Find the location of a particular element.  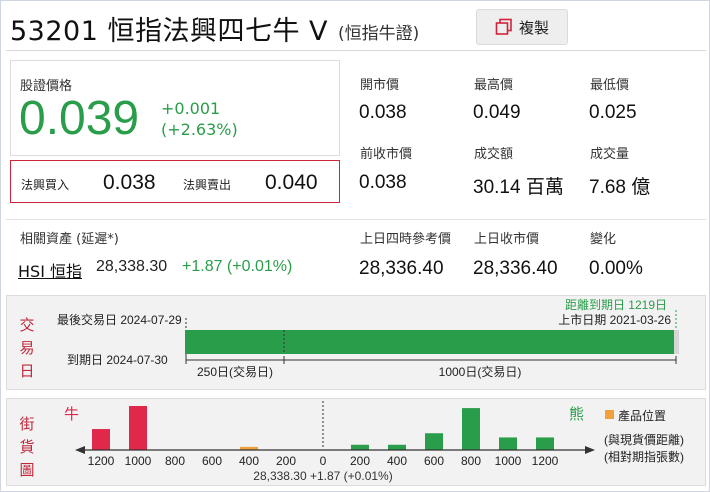

price-box: 股證價格 0.039 +0.001 (+2.63%) is located at coordinates (175, 108).